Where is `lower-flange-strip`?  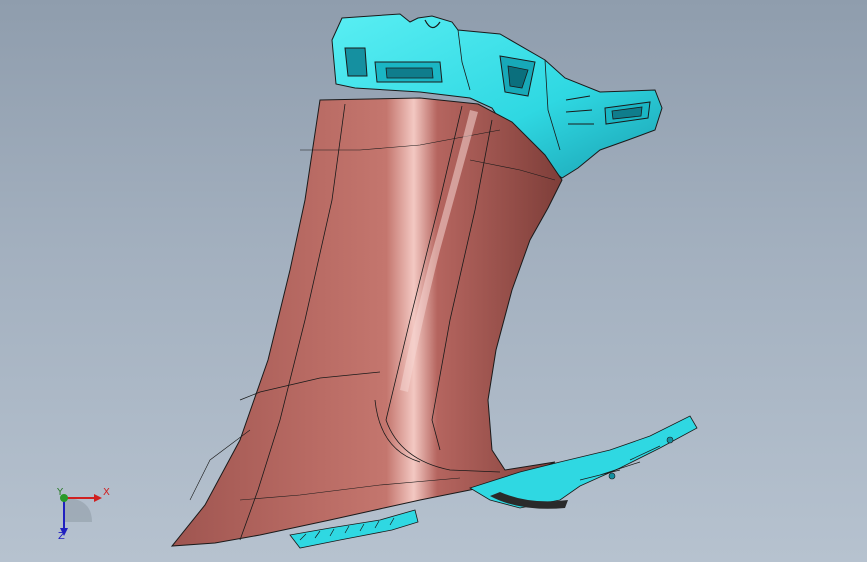 lower-flange-strip is located at coordinates (583, 462).